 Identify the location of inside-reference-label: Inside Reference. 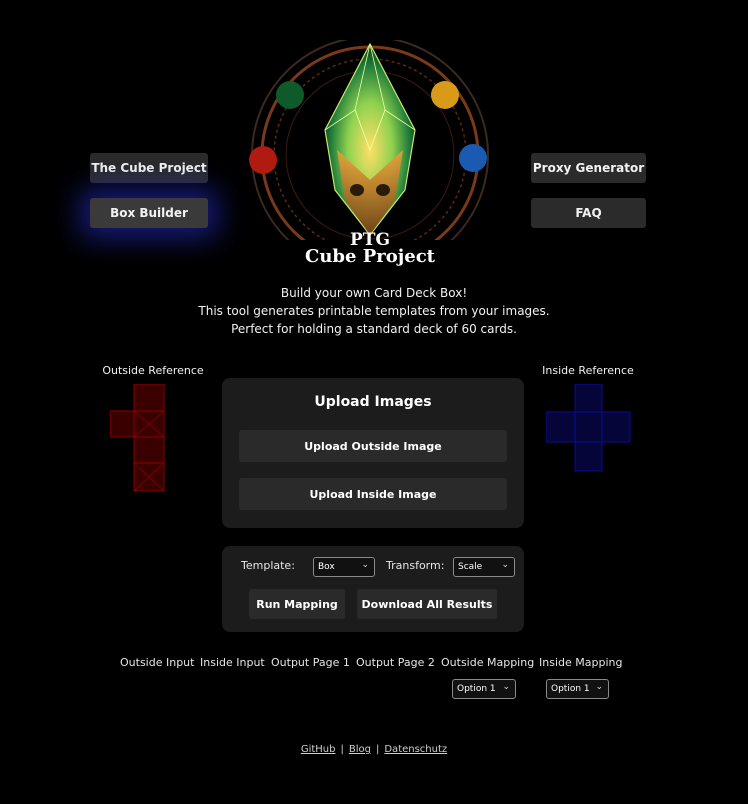
(588, 370).